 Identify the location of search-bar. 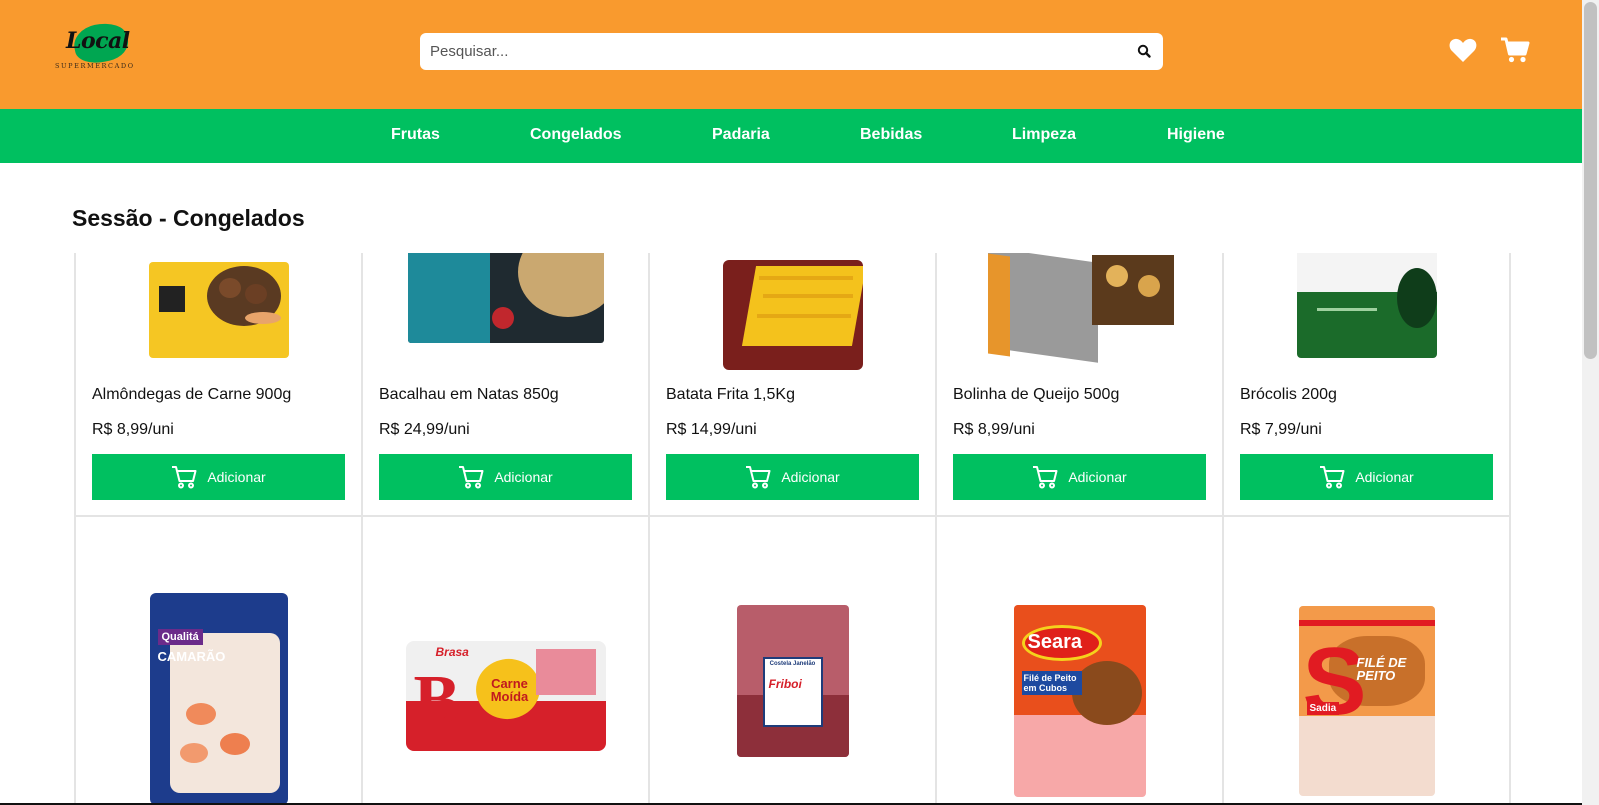
(791, 51).